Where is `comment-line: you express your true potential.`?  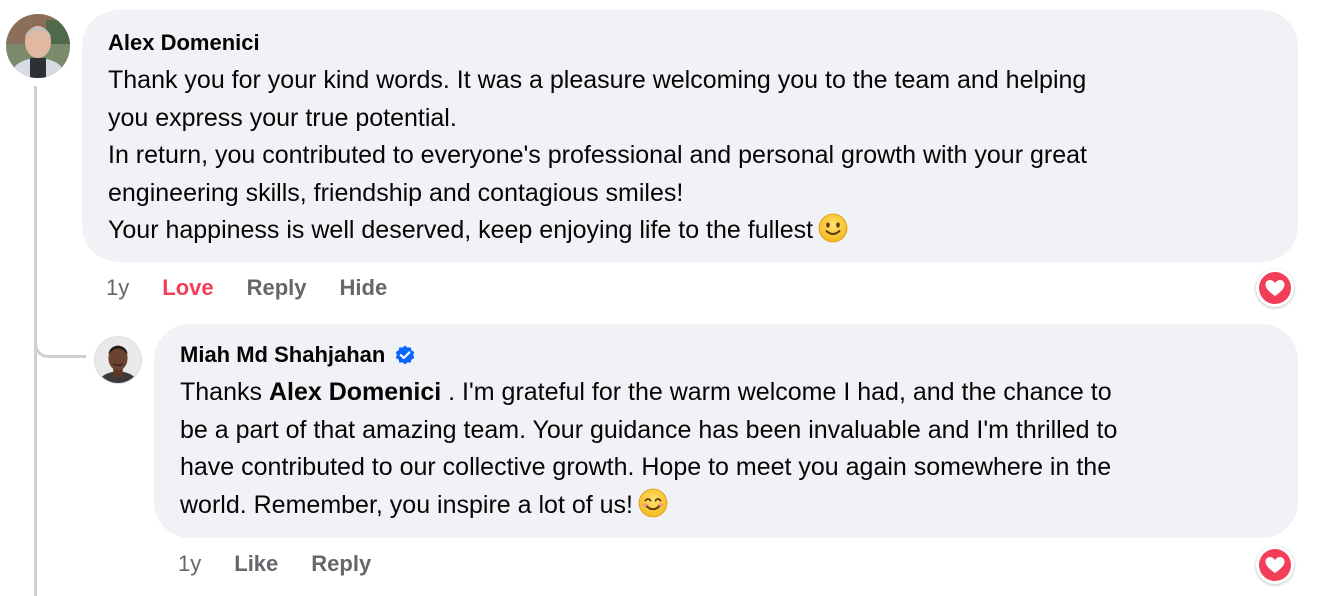
comment-line: you express your true potential. is located at coordinates (282, 117).